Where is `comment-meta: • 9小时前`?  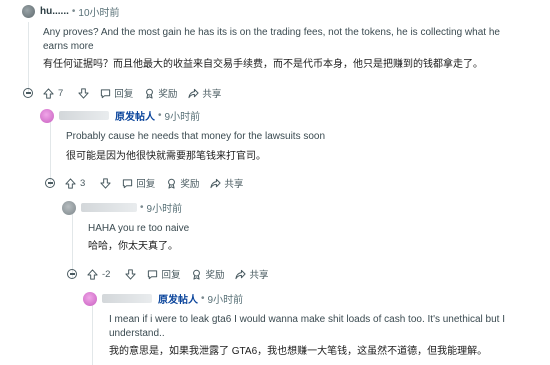
comment-meta: • 9小时前 is located at coordinates (122, 207).